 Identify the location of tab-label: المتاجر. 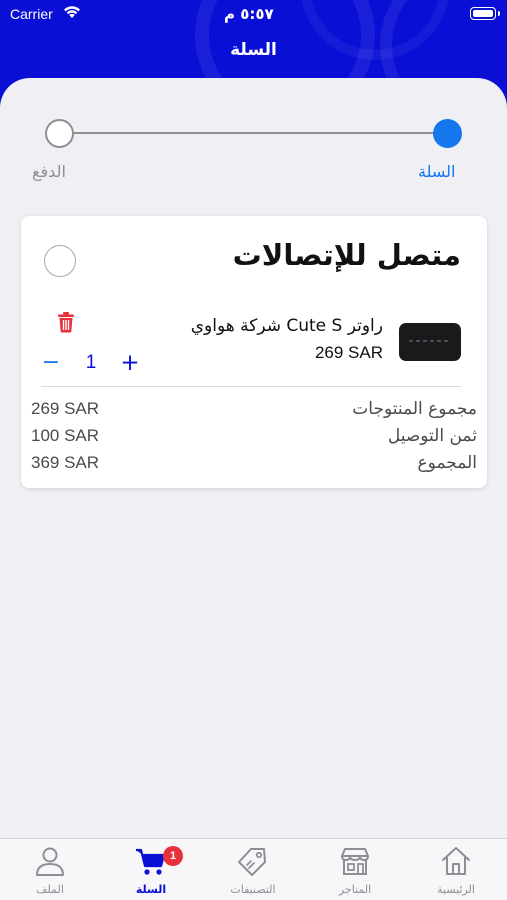
(355, 889).